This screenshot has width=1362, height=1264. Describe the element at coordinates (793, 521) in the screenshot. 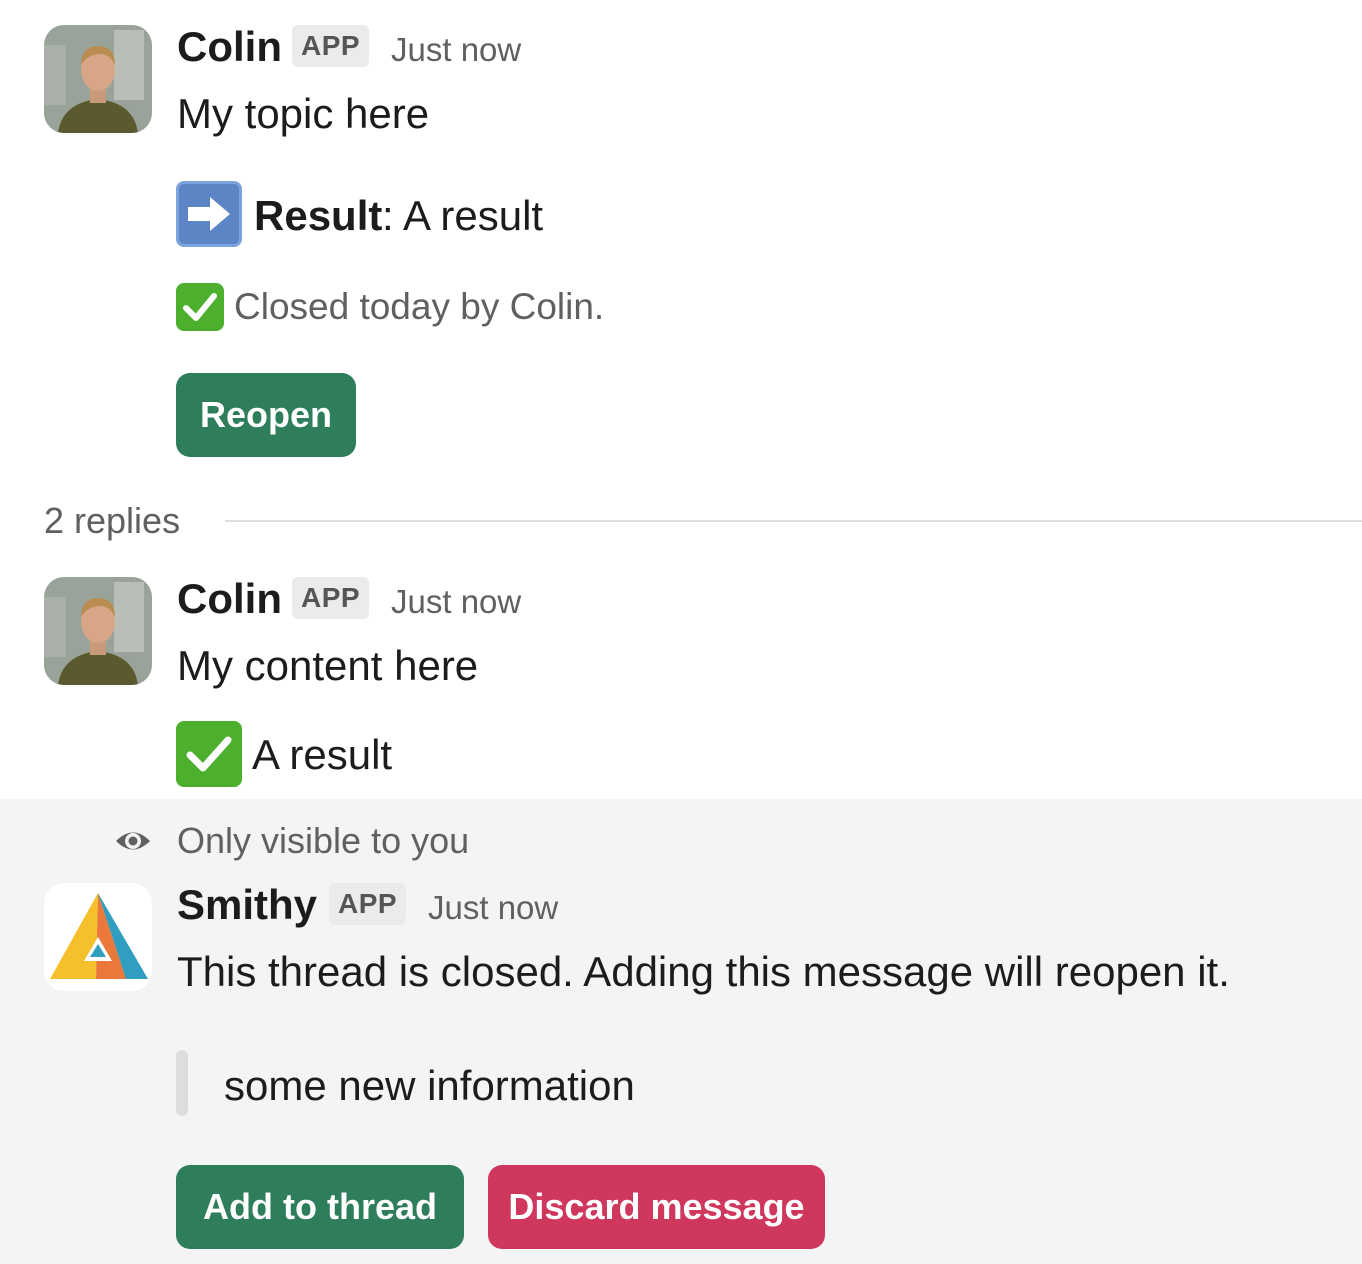

I see `replies-divider` at that location.